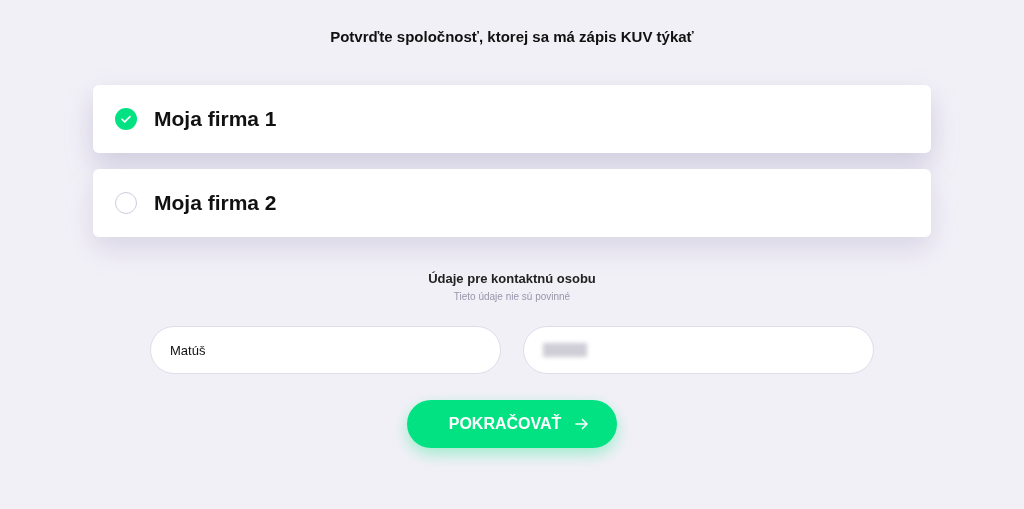 The image size is (1024, 509). What do you see at coordinates (325, 350) in the screenshot?
I see `input-field: Matúš` at bounding box center [325, 350].